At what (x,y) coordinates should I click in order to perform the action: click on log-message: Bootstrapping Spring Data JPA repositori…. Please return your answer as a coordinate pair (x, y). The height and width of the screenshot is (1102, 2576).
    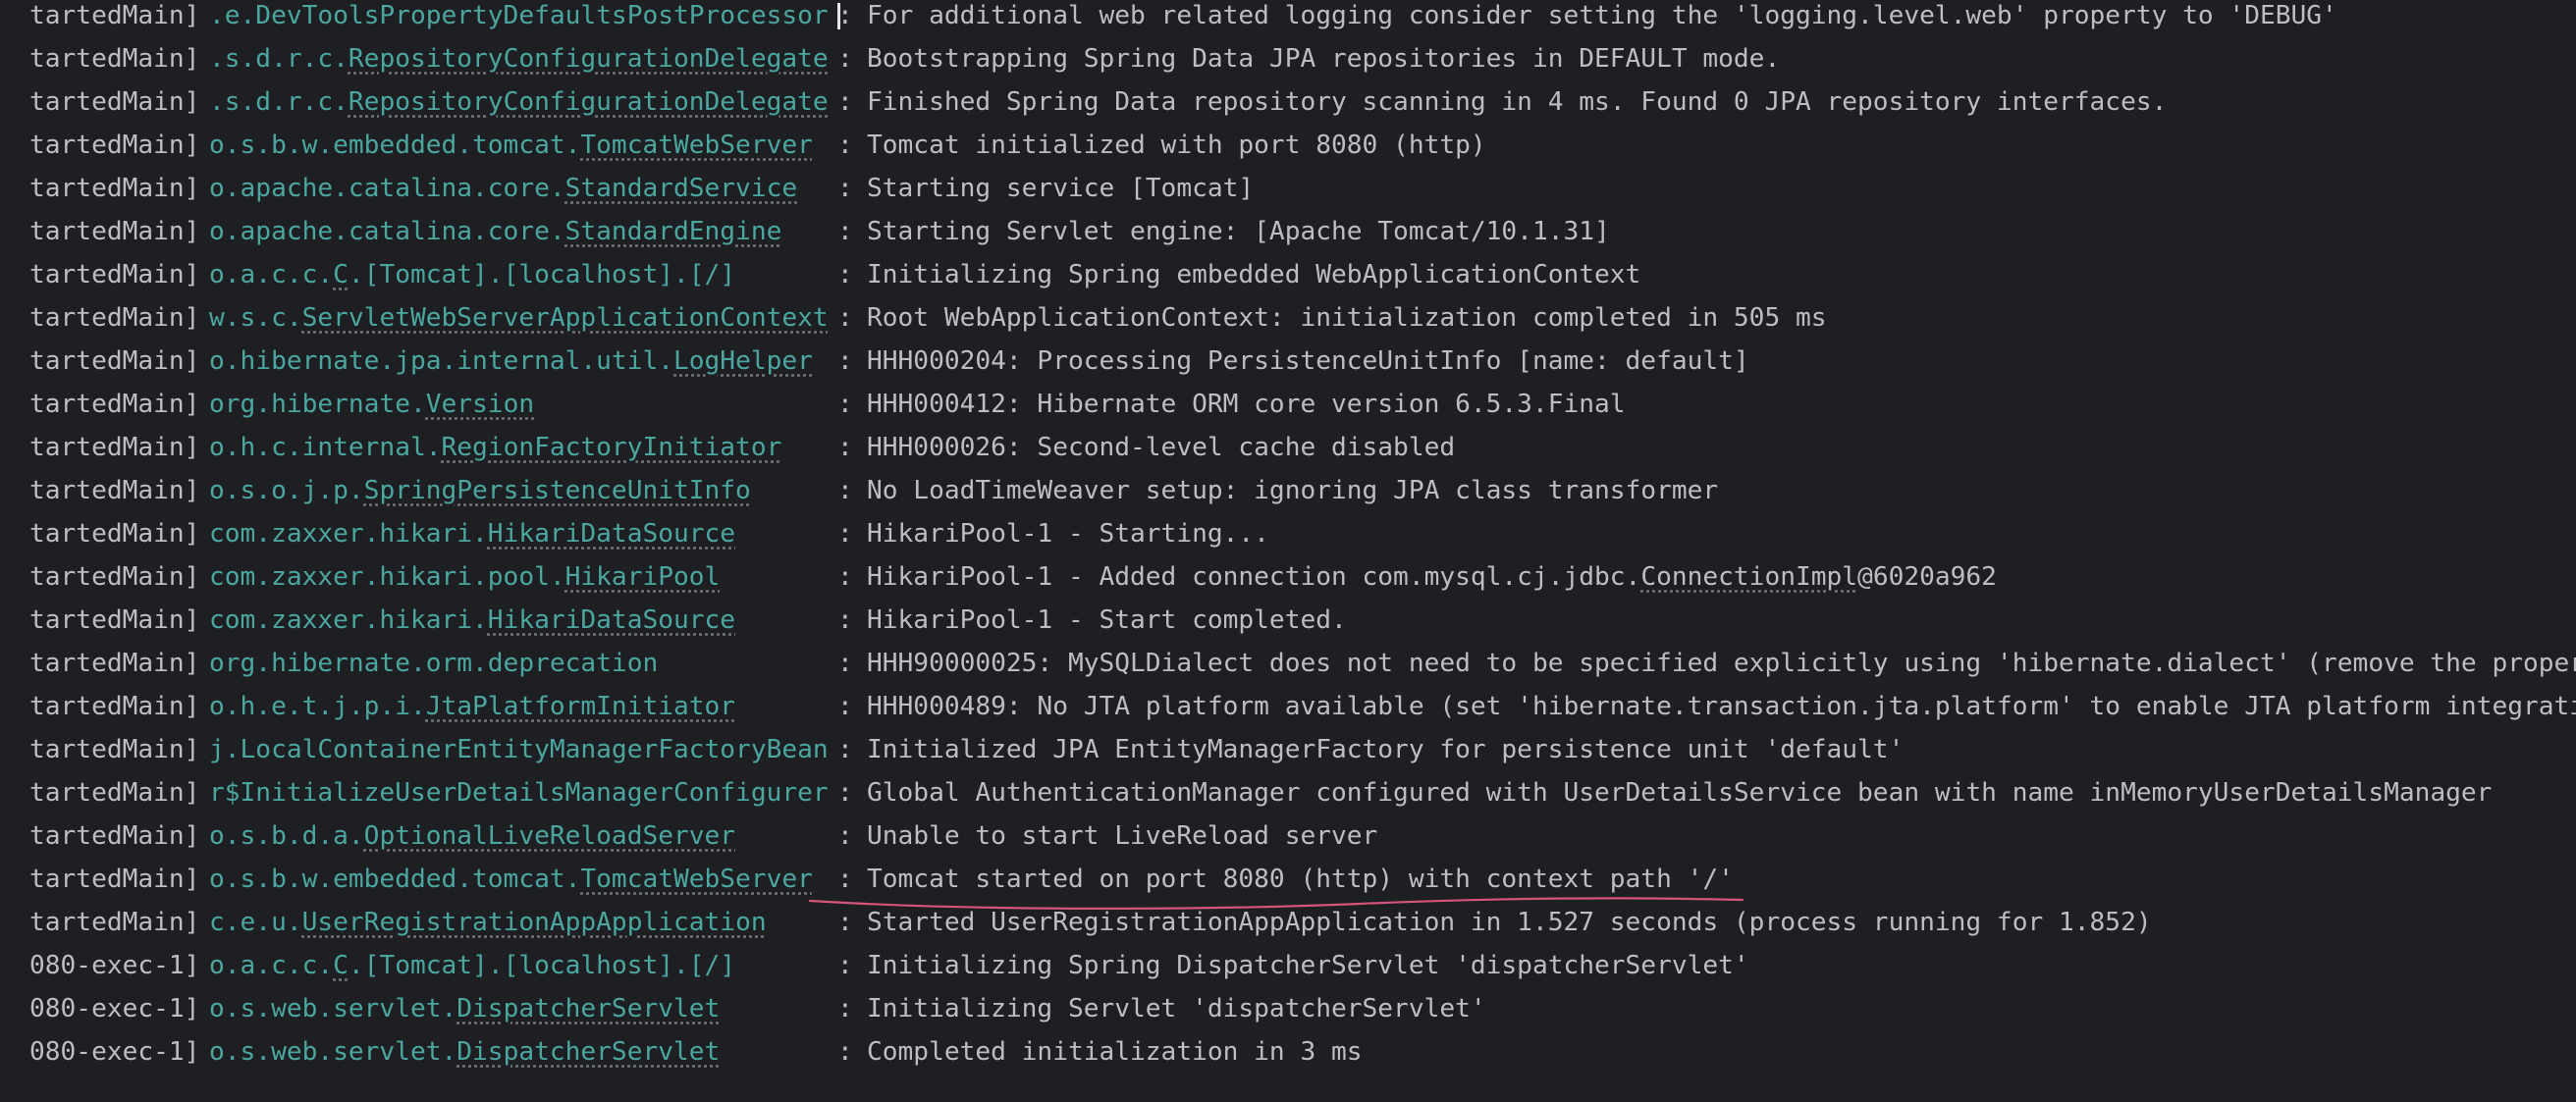
    Looking at the image, I should click on (1323, 59).